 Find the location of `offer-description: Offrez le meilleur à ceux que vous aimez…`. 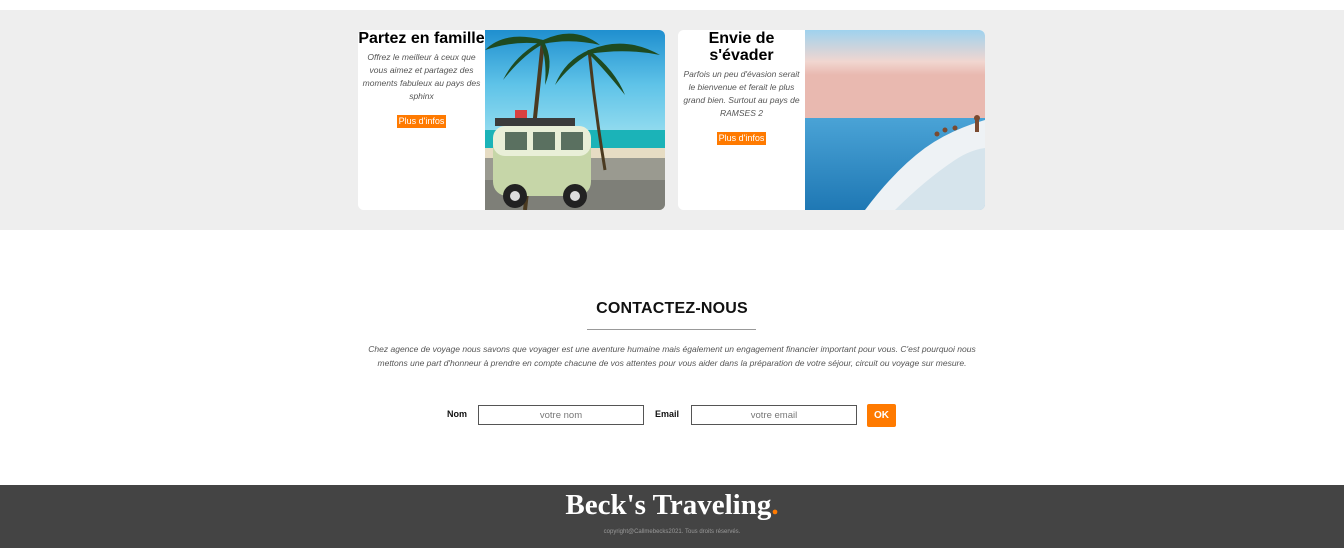

offer-description: Offrez le meilleur à ceux que vous aimez… is located at coordinates (421, 76).